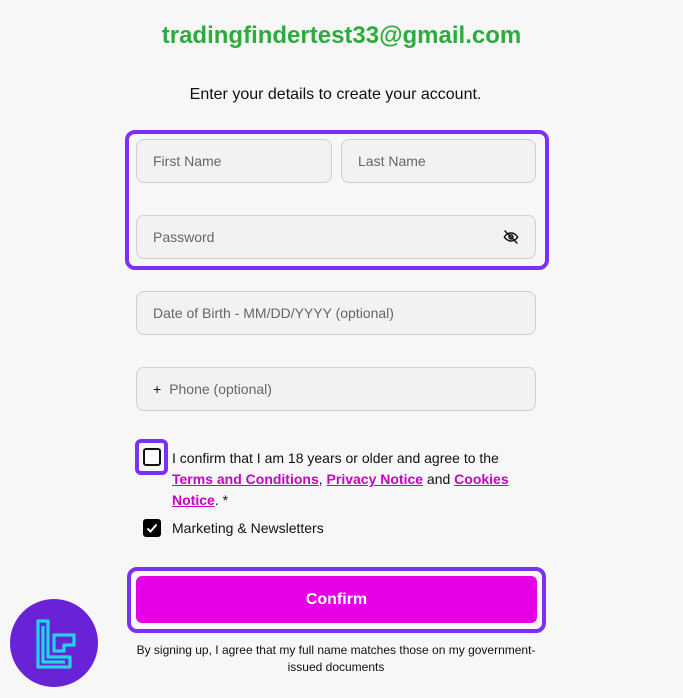 This screenshot has width=683, height=698. I want to click on password-field: Password, so click(336, 237).